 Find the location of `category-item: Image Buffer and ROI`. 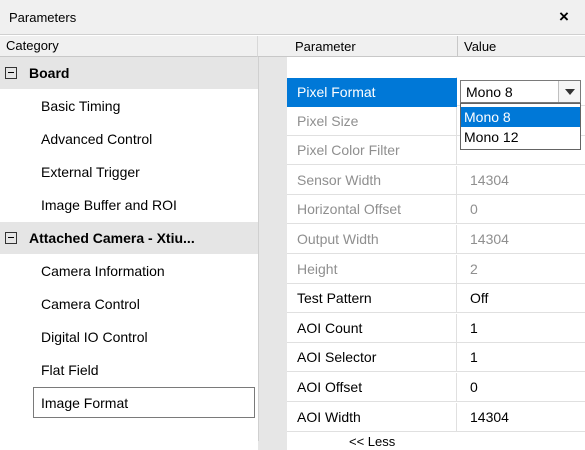

category-item: Image Buffer and ROI is located at coordinates (129, 205).